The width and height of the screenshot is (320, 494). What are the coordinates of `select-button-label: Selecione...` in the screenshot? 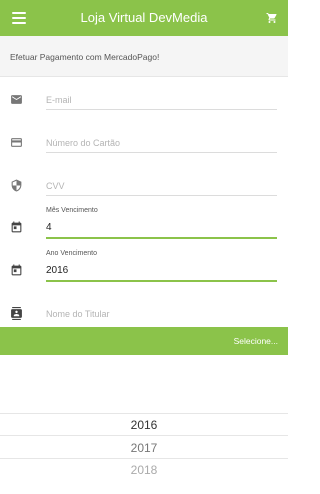 It's located at (255, 341).